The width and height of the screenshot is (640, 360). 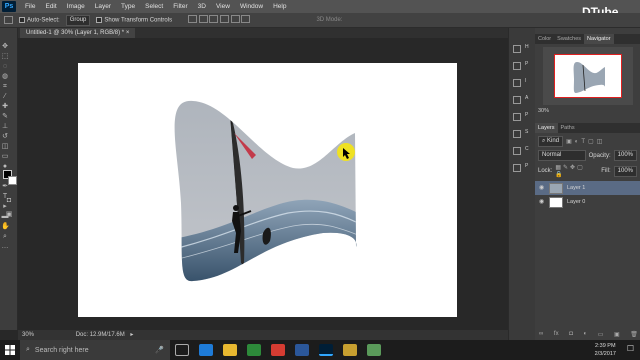 What do you see at coordinates (235, 19) in the screenshot?
I see `align-center-icon` at bounding box center [235, 19].